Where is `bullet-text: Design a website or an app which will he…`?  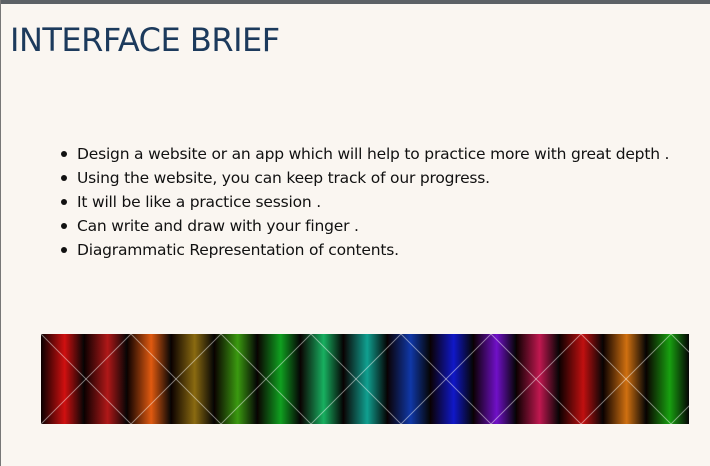
bullet-text: Design a website or an app which will he… is located at coordinates (373, 154).